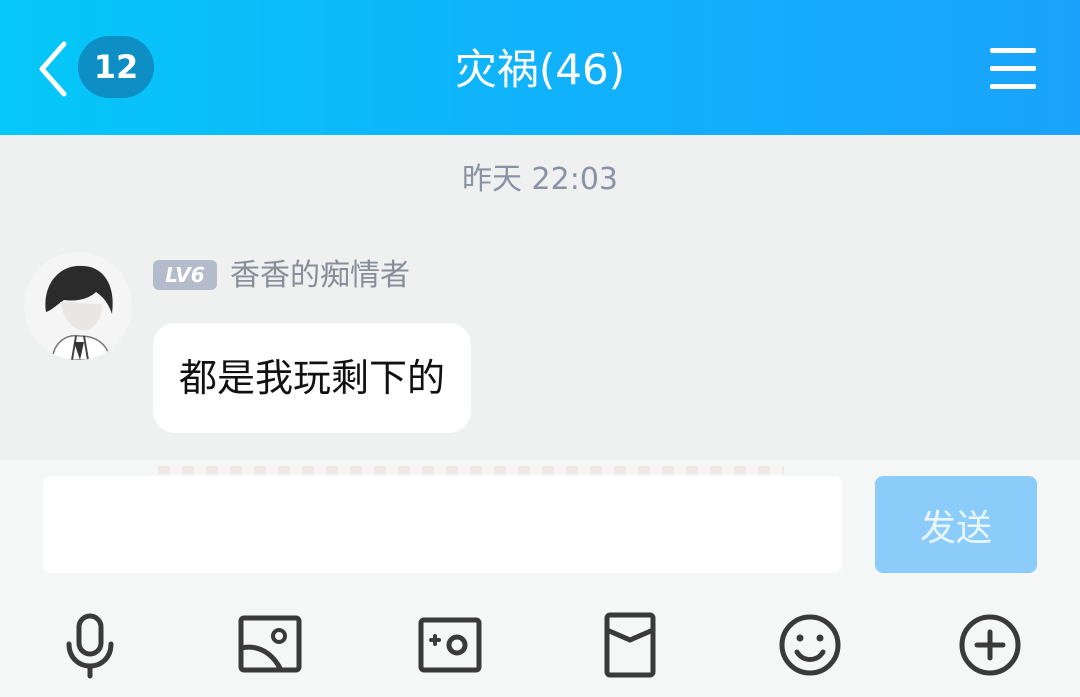 The image size is (1080, 697). Describe the element at coordinates (312, 378) in the screenshot. I see `message-bubble: 都是我玩剩下的` at that location.